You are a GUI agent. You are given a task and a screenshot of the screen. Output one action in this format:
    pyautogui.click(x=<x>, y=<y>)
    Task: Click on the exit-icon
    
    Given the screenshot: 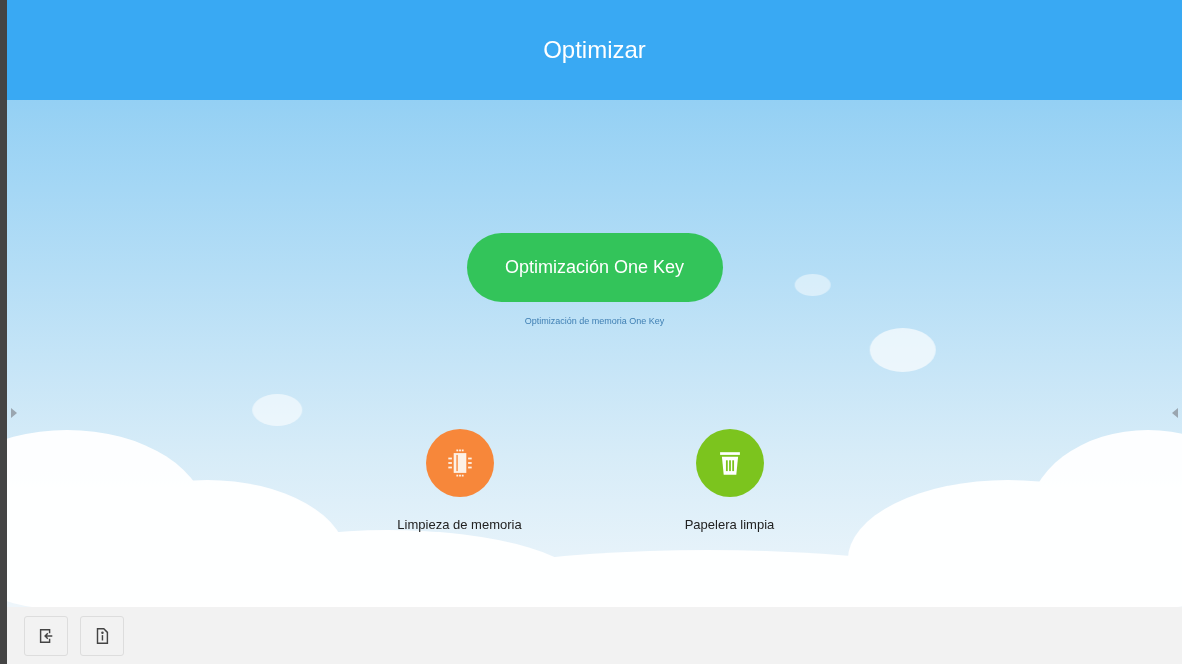 What is the action you would take?
    pyautogui.click(x=46, y=635)
    